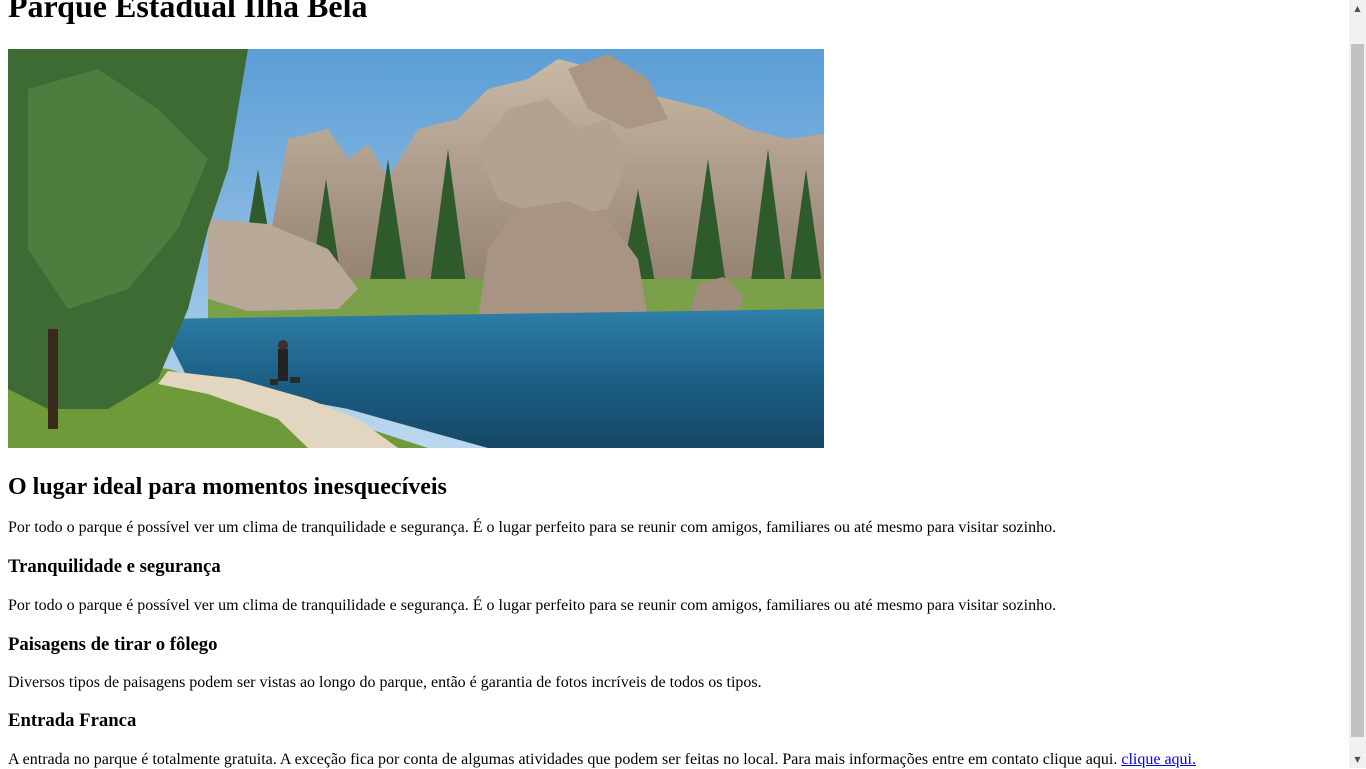  I want to click on triangle-up-icon: ▲, so click(1357, 8).